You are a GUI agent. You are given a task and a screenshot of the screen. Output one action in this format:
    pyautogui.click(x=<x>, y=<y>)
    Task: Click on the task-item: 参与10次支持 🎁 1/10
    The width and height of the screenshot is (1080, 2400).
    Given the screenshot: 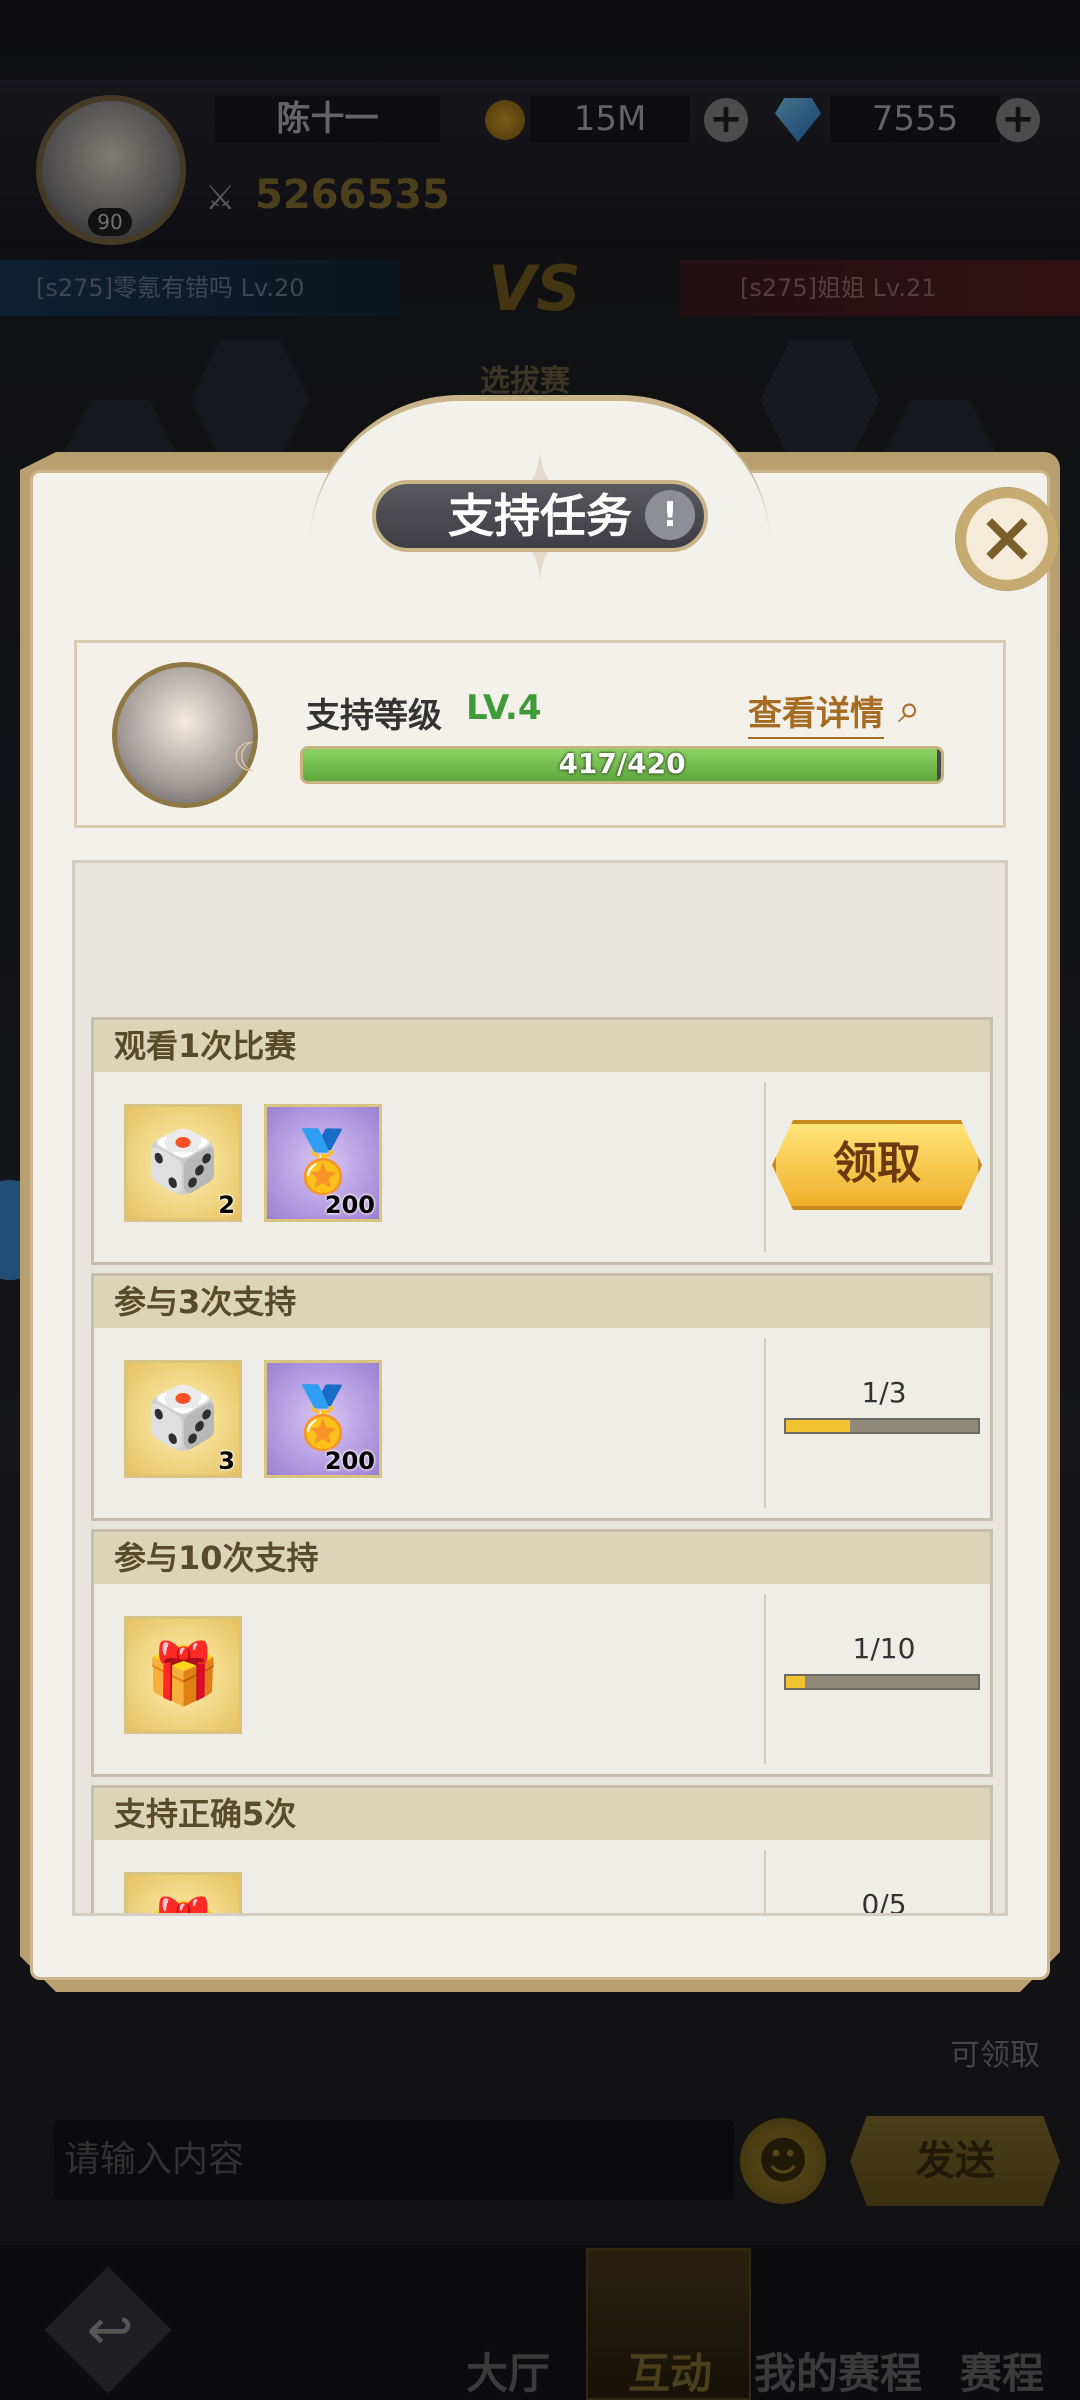 What is the action you would take?
    pyautogui.click(x=542, y=1653)
    